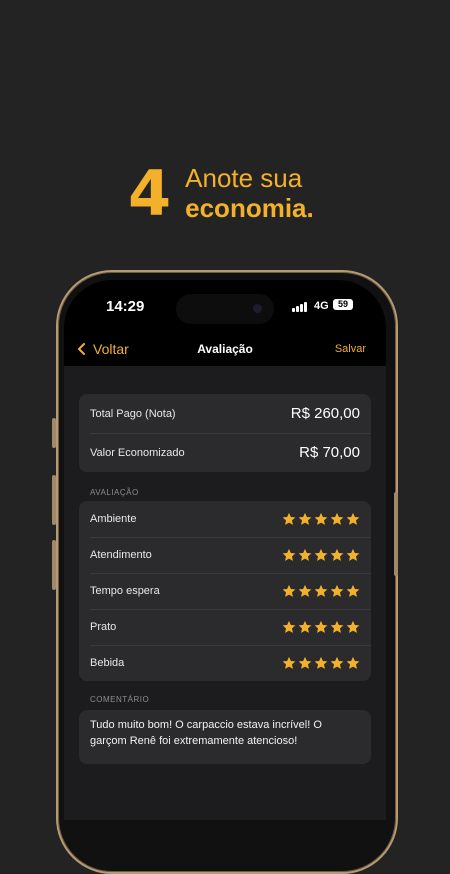 This screenshot has width=450, height=874. I want to click on rating-row-prato: Prato, so click(225, 627).